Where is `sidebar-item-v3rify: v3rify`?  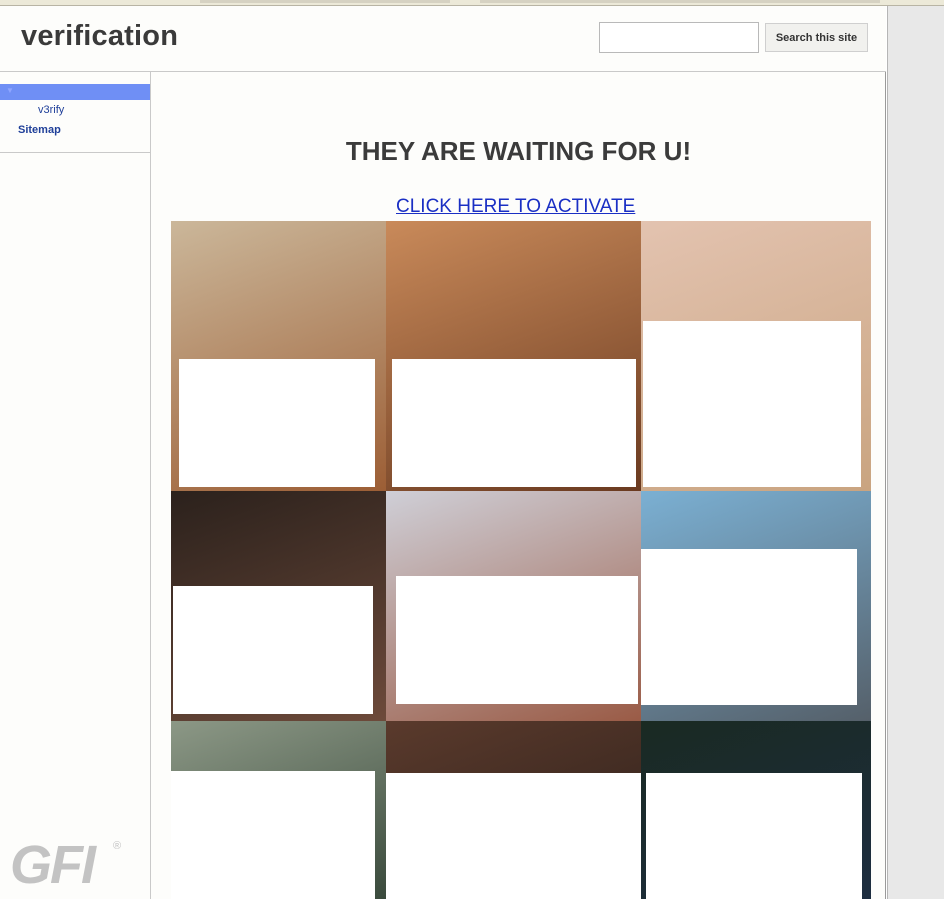
sidebar-item-v3rify: v3rify is located at coordinates (51, 110).